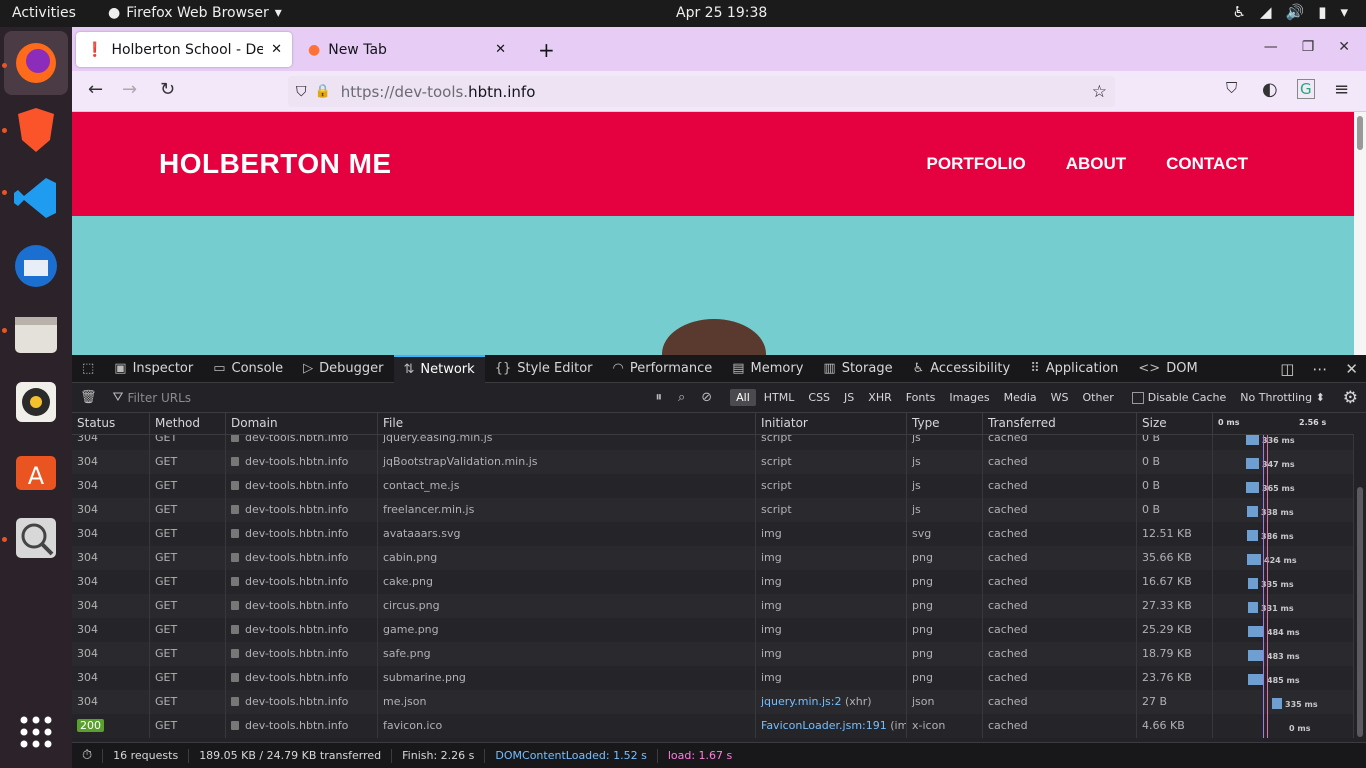  I want to click on search-icon: ⌕, so click(681, 397).